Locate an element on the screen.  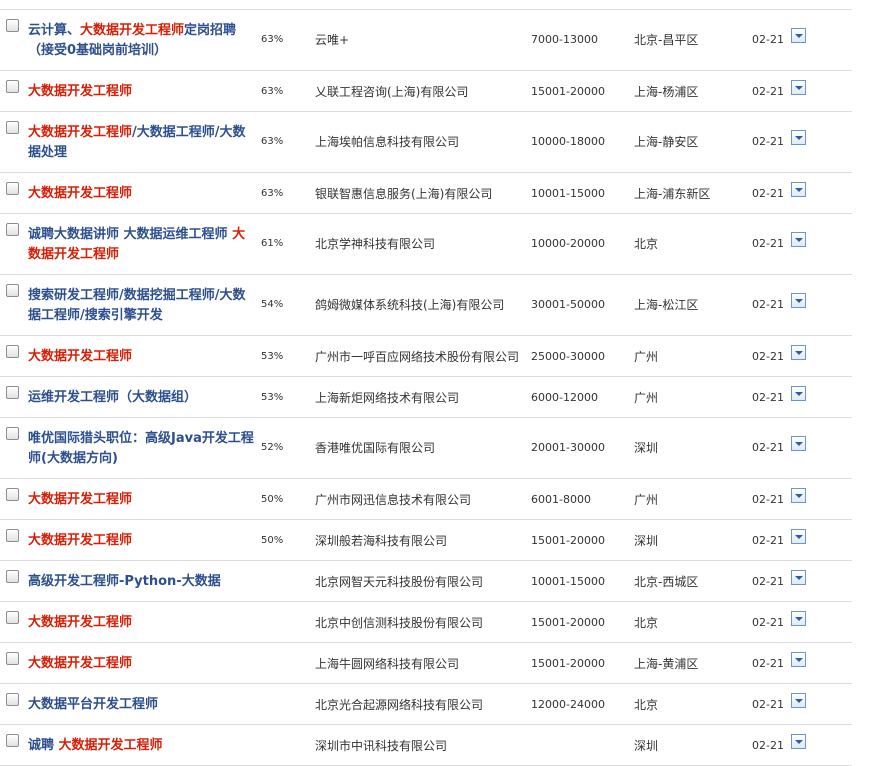
job-title-link: 大数据平台开发工程师 is located at coordinates (141, 705).